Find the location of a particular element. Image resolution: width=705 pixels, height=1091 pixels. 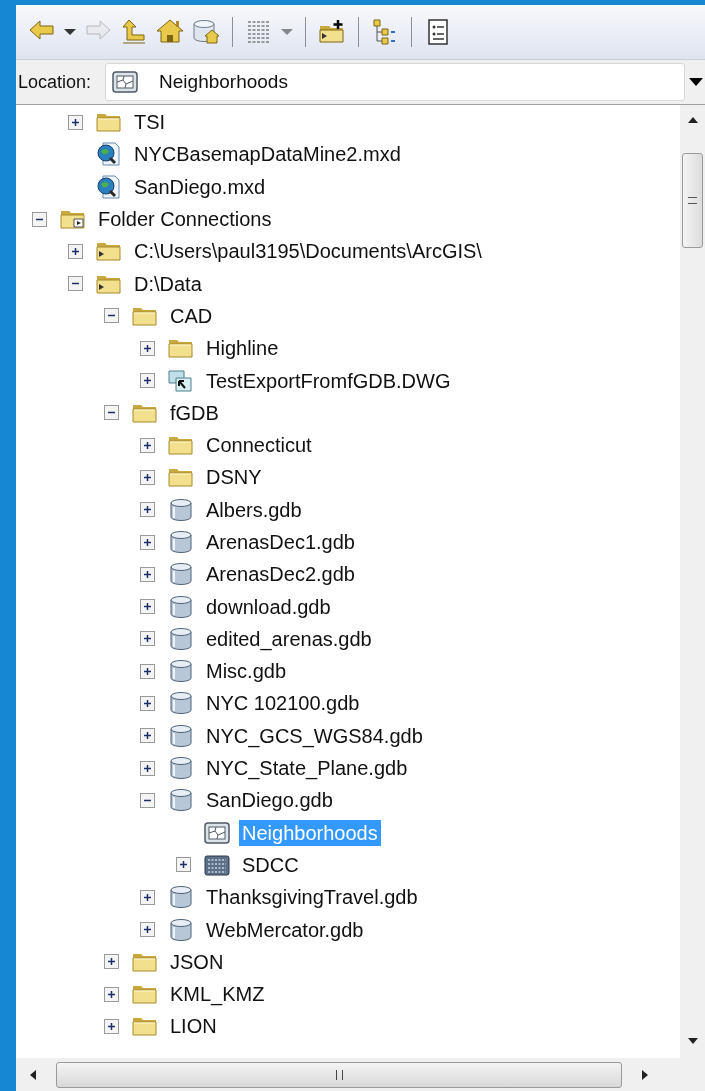

tree-item: TSI is located at coordinates (150, 122).